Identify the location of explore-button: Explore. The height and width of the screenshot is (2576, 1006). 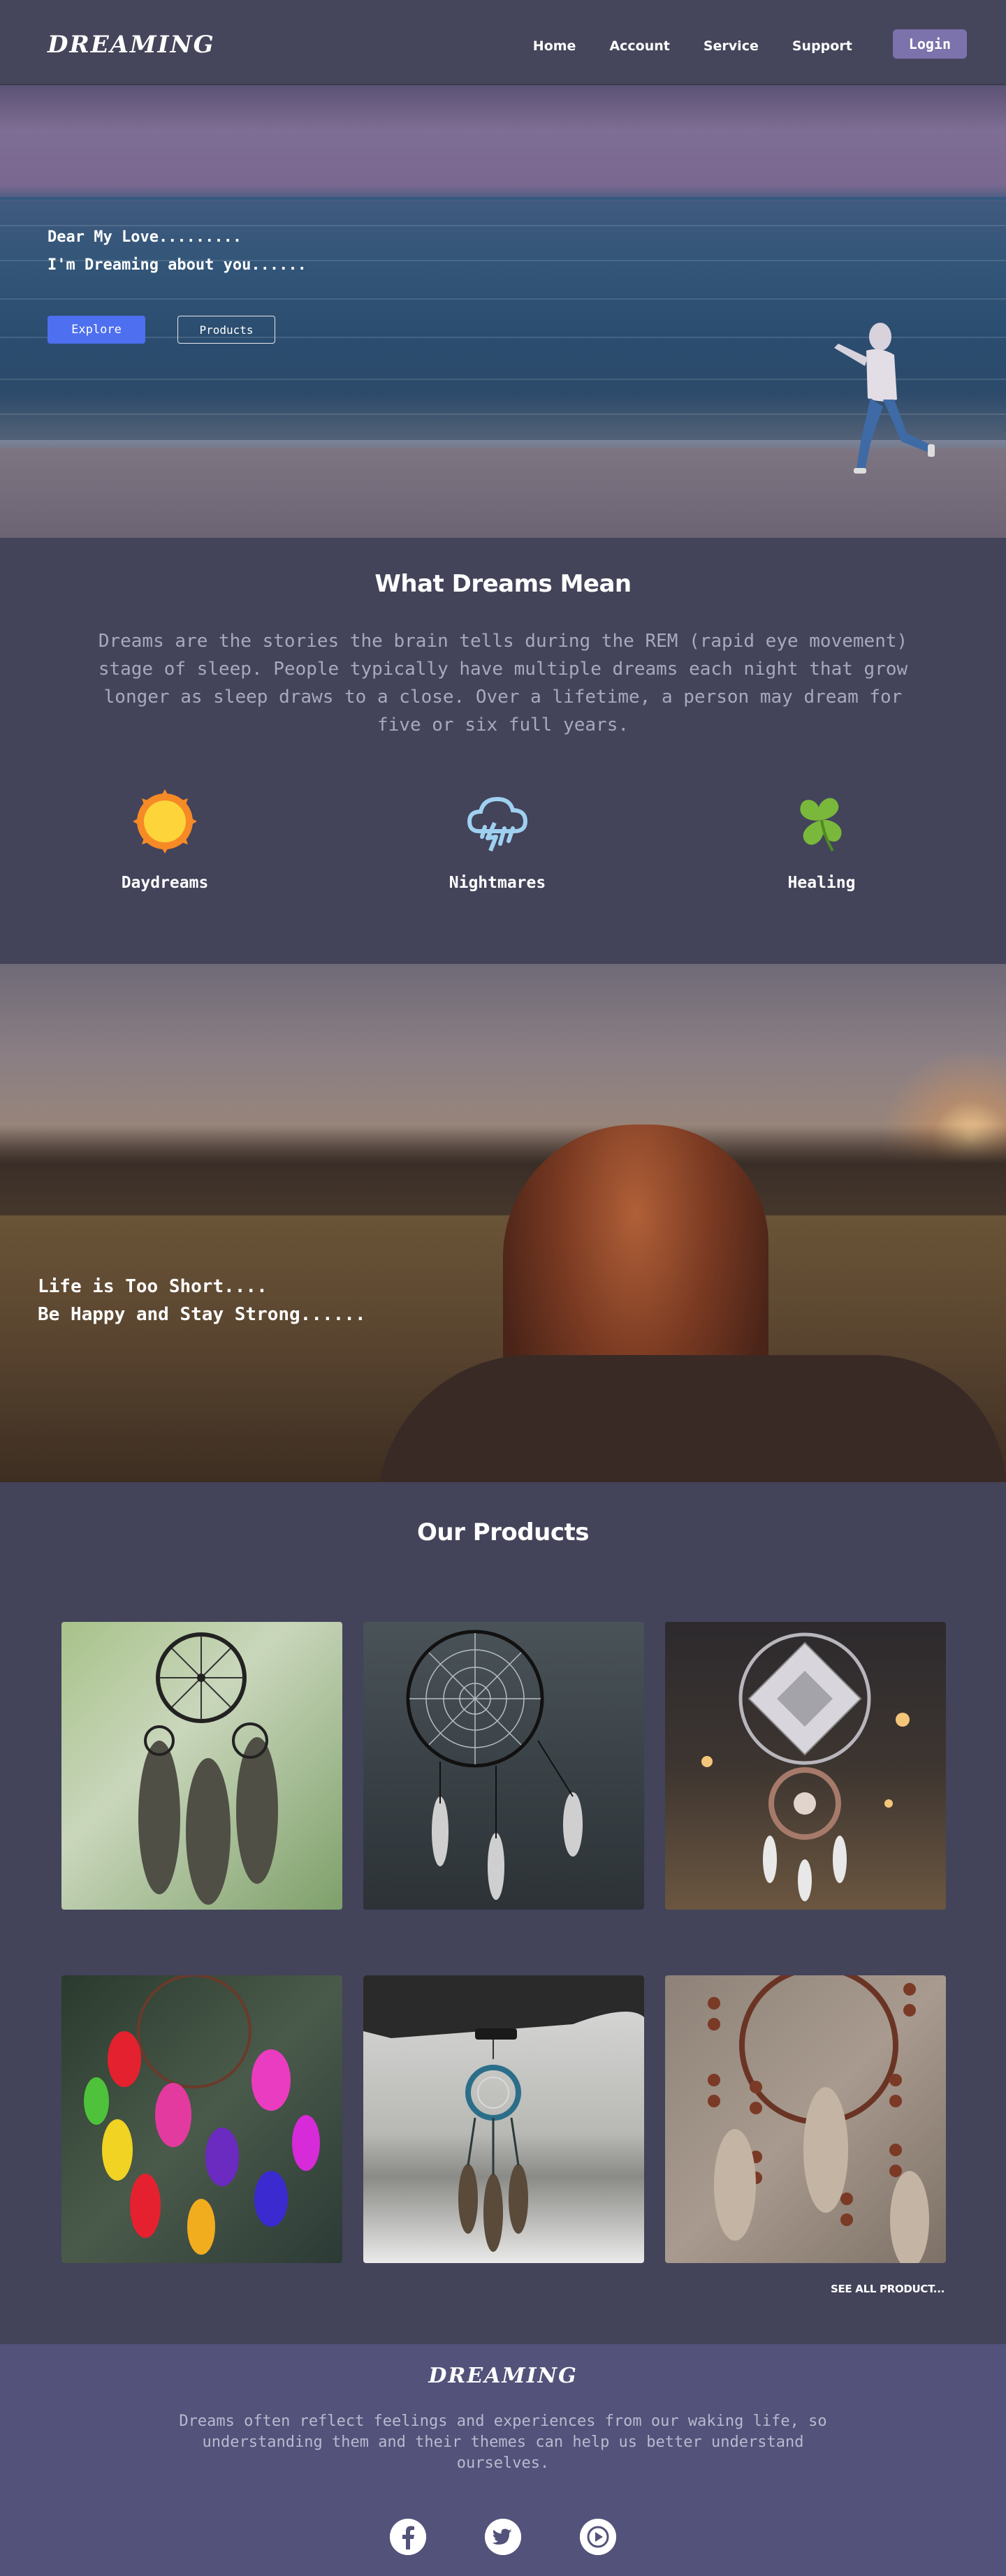
(96, 330).